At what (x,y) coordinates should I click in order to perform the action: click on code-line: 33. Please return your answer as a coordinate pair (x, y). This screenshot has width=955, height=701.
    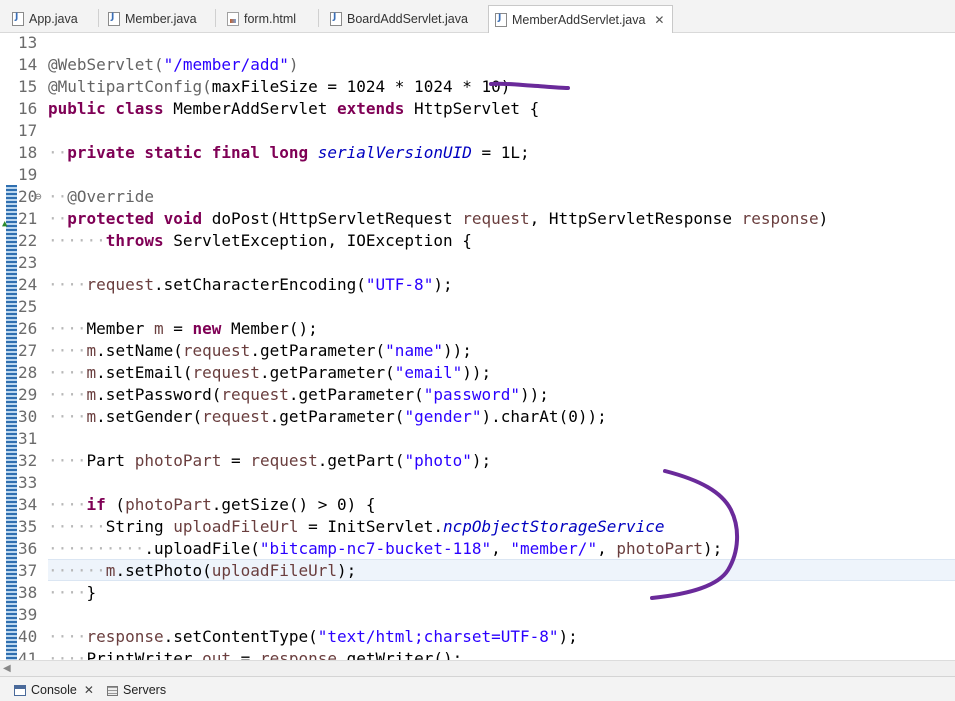
    Looking at the image, I should click on (477, 483).